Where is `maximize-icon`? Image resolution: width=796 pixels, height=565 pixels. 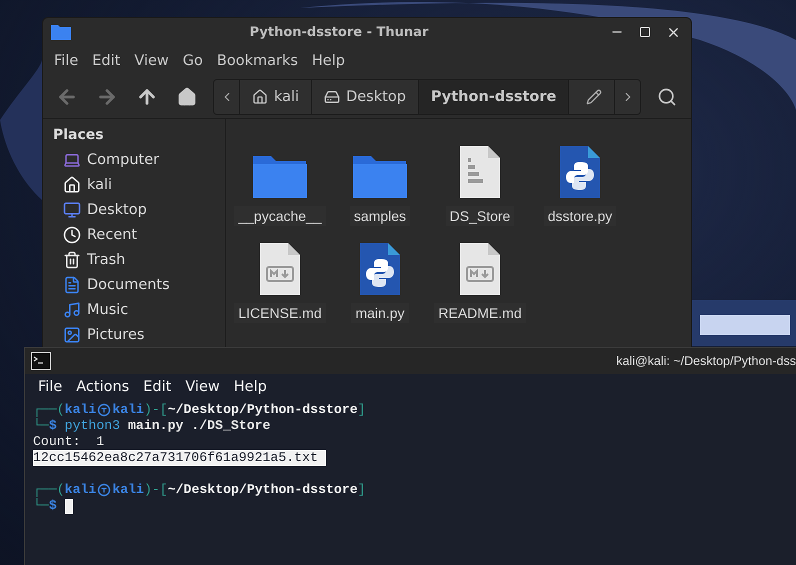
maximize-icon is located at coordinates (645, 32).